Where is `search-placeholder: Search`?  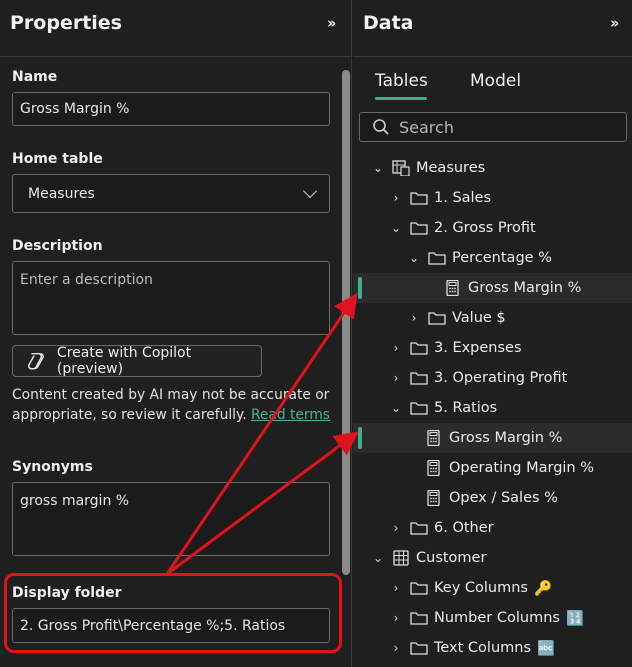 search-placeholder: Search is located at coordinates (426, 127).